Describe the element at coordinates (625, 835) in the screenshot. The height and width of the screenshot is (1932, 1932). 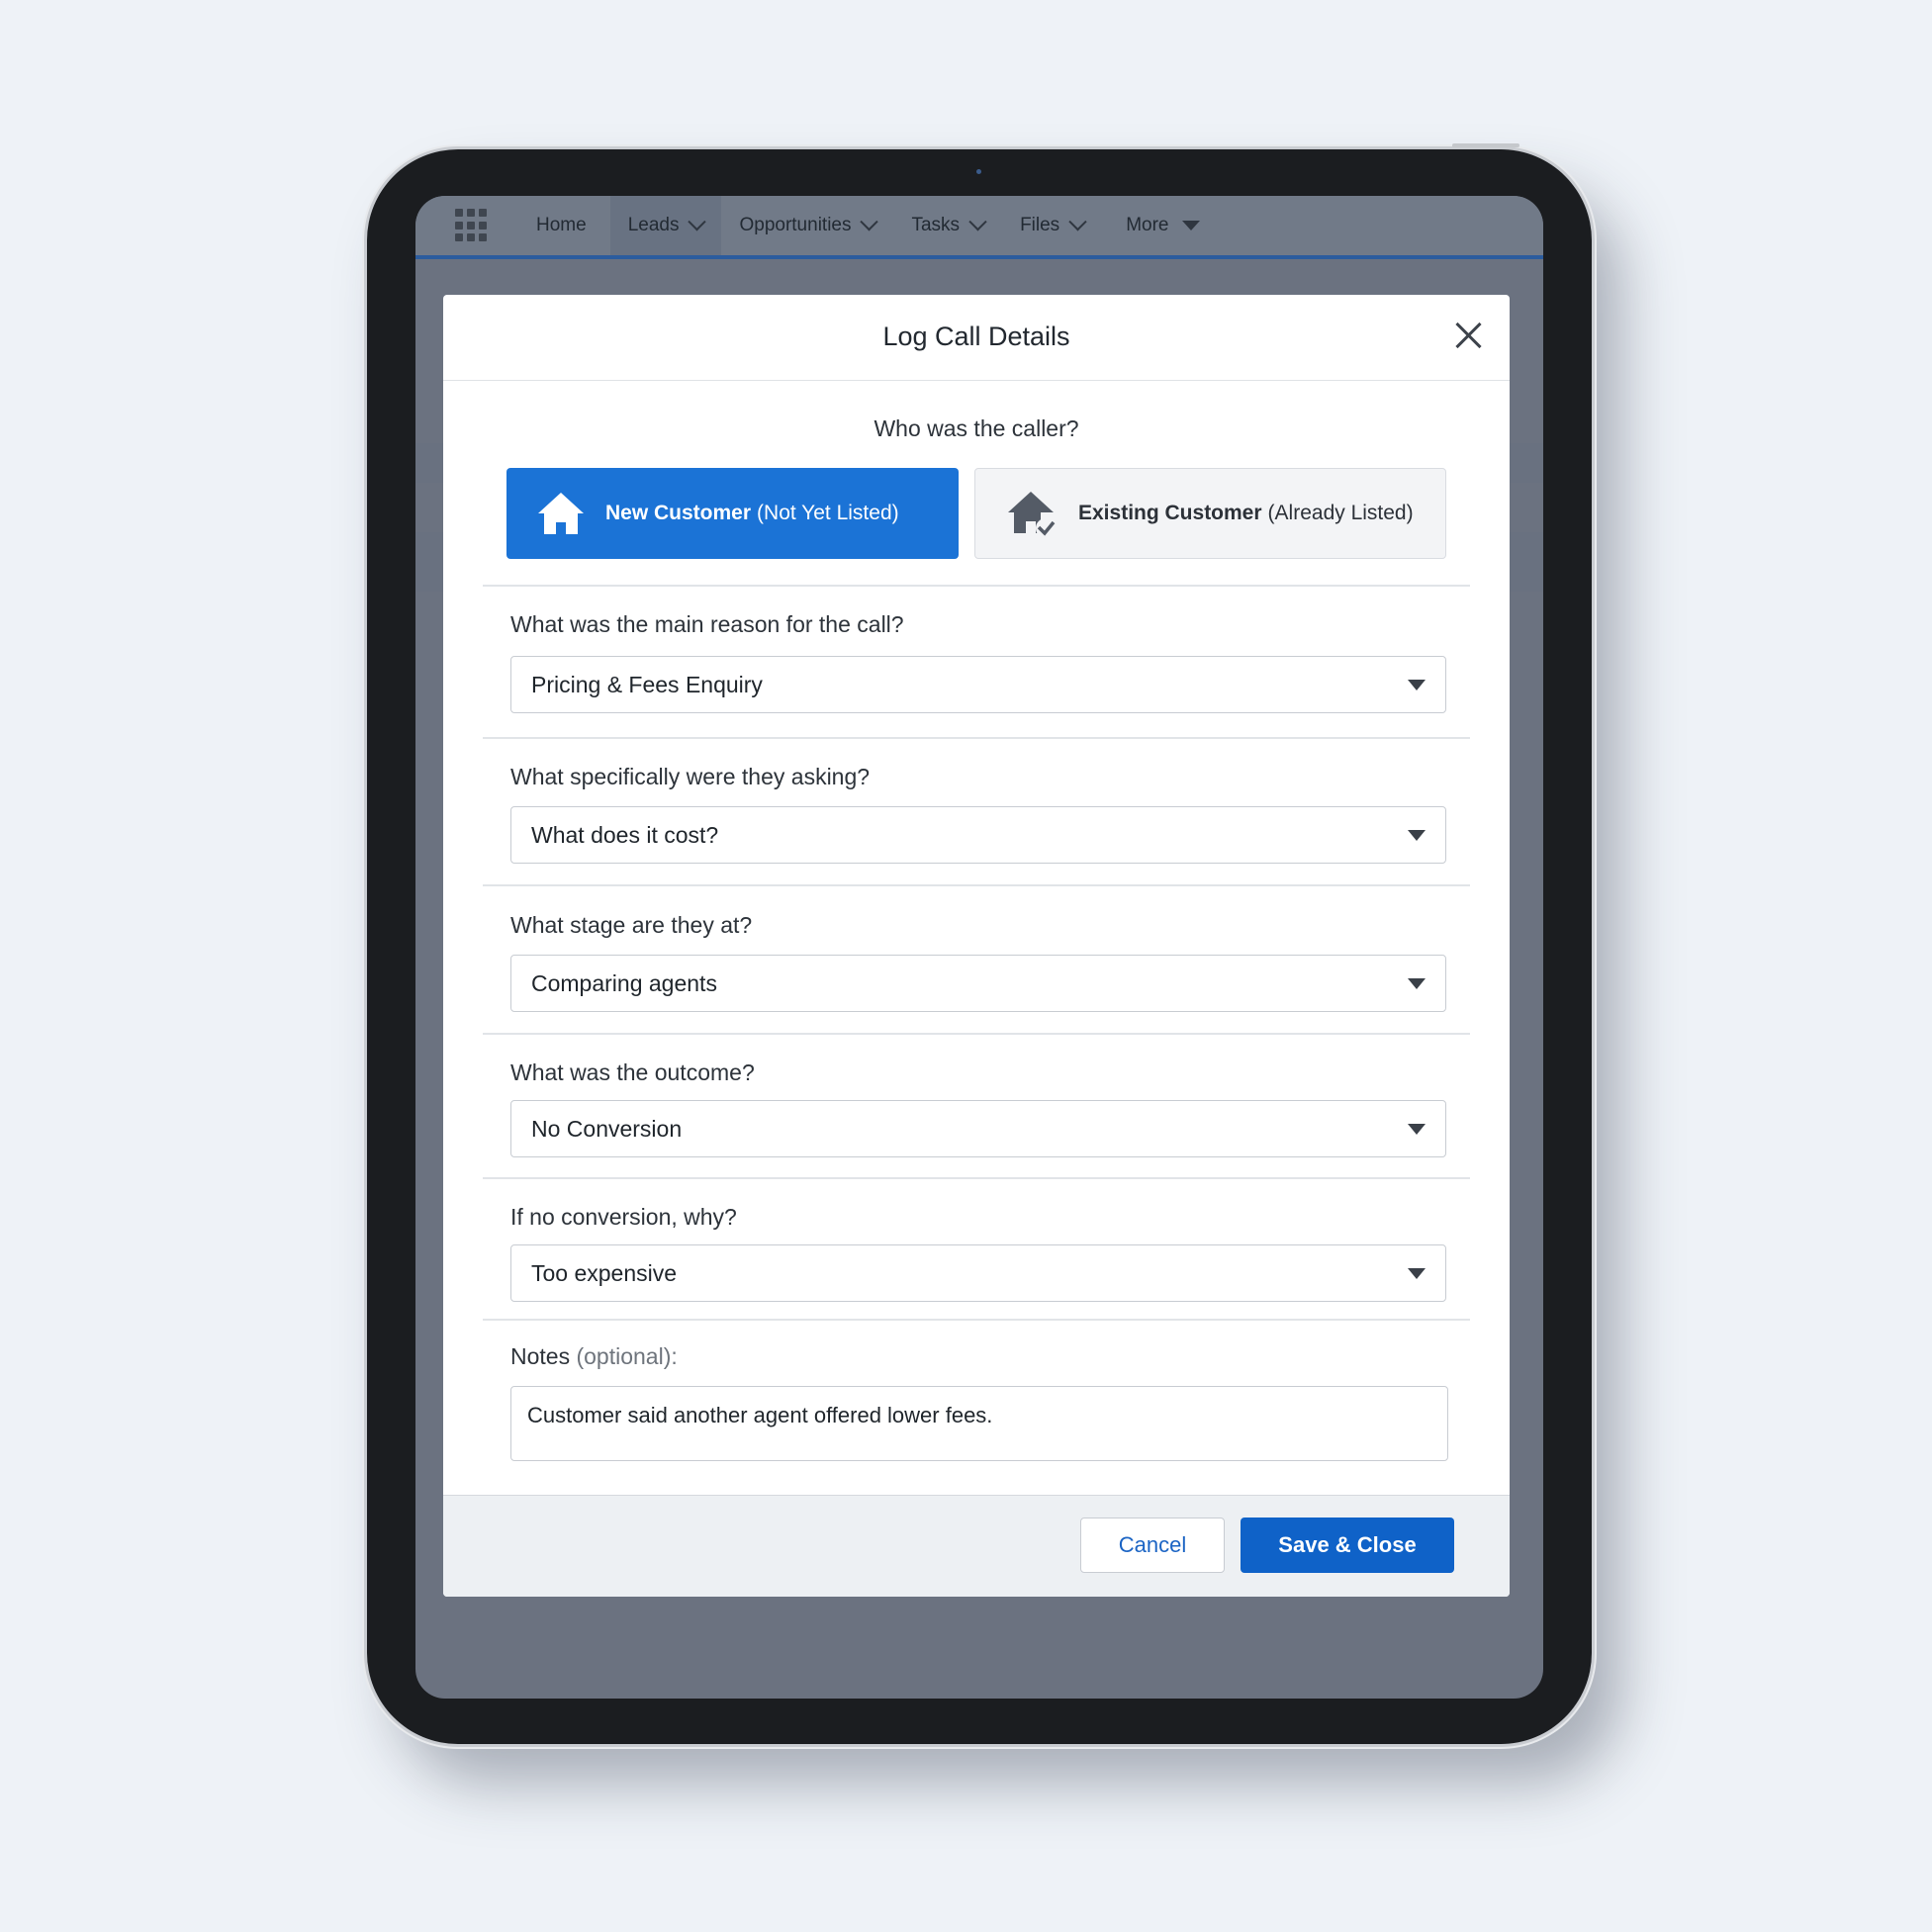
I see `select-value: What does it cost?` at that location.